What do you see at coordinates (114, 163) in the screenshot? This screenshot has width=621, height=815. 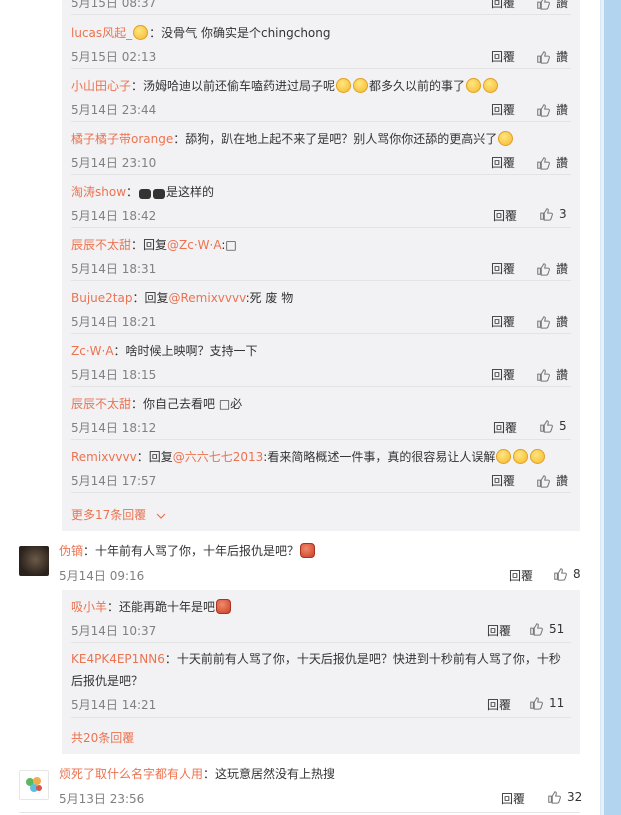 I see `reply-time: 5月14日 23:10` at bounding box center [114, 163].